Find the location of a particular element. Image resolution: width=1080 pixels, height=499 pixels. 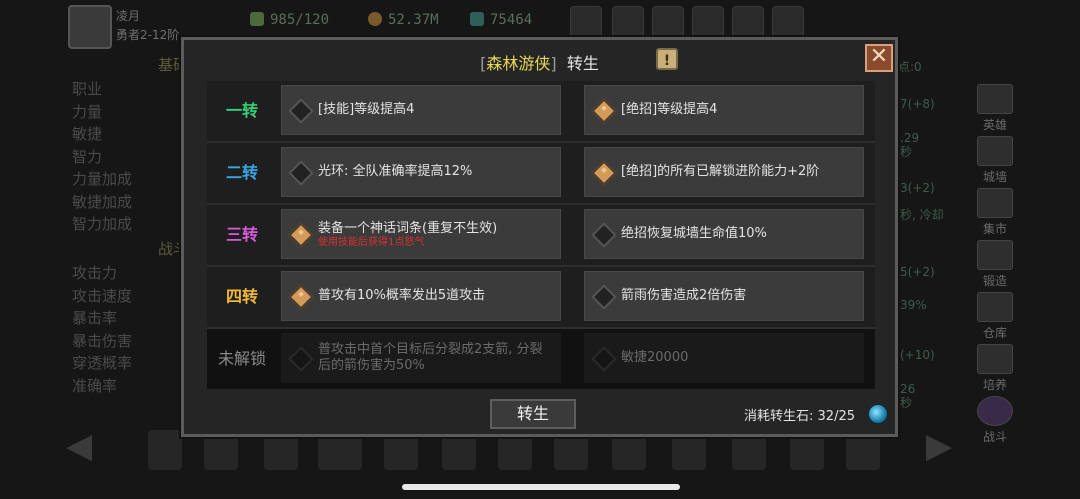

bg-value: 26秒 is located at coordinates (908, 396).